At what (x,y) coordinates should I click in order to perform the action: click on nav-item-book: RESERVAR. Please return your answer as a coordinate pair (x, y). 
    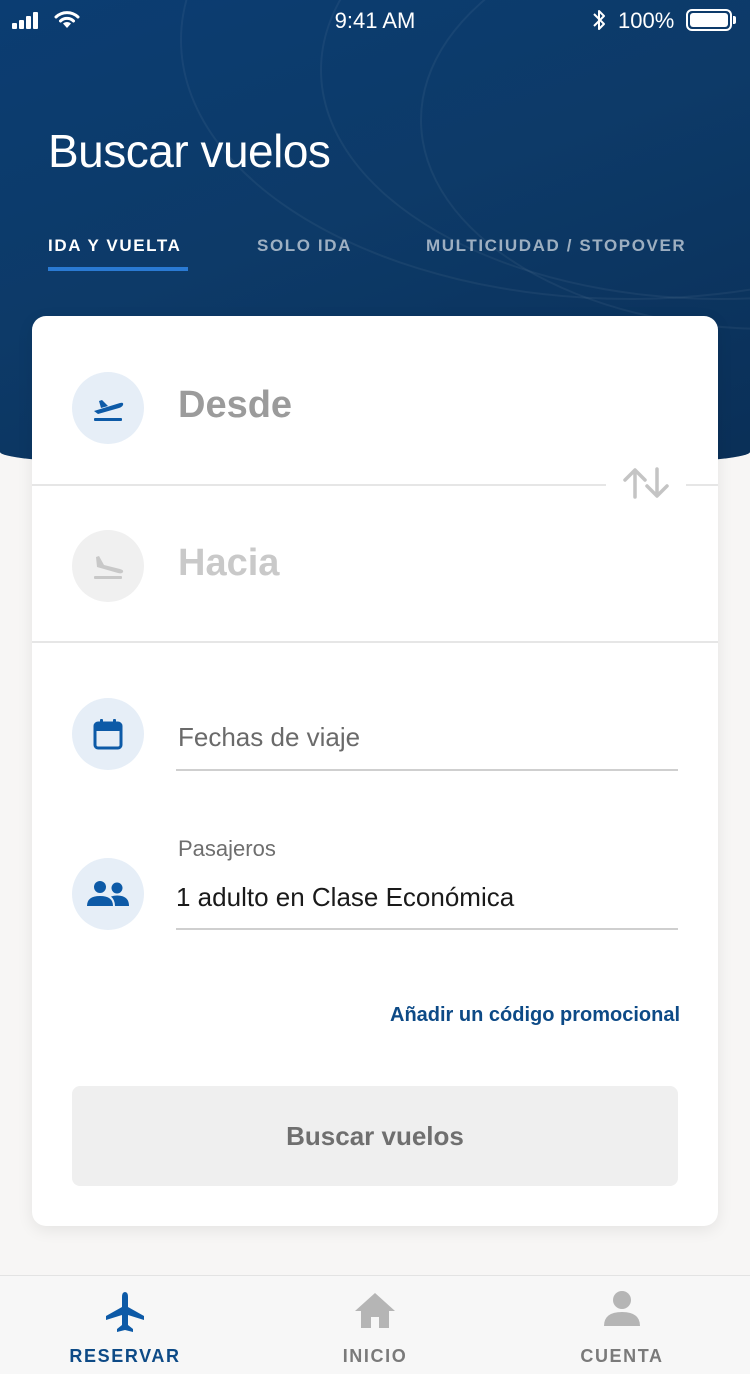
    Looking at the image, I should click on (125, 1325).